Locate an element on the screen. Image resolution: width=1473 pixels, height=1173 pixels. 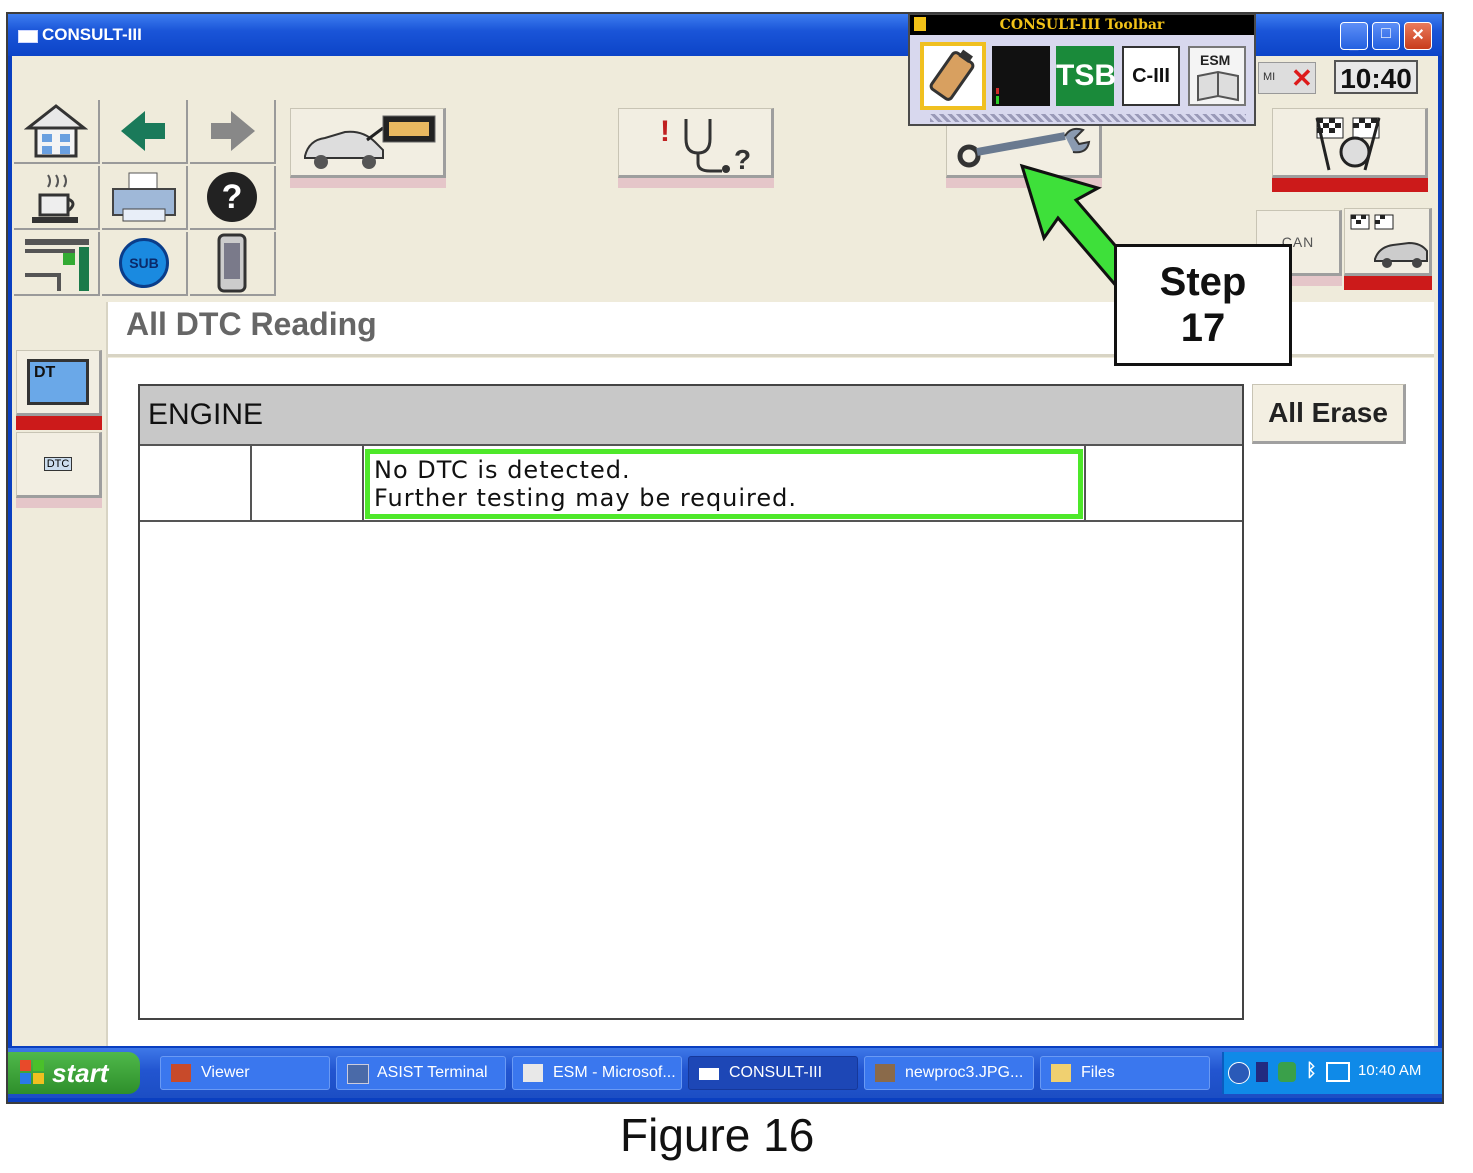
terminal-icon is located at coordinates (358, 1074).